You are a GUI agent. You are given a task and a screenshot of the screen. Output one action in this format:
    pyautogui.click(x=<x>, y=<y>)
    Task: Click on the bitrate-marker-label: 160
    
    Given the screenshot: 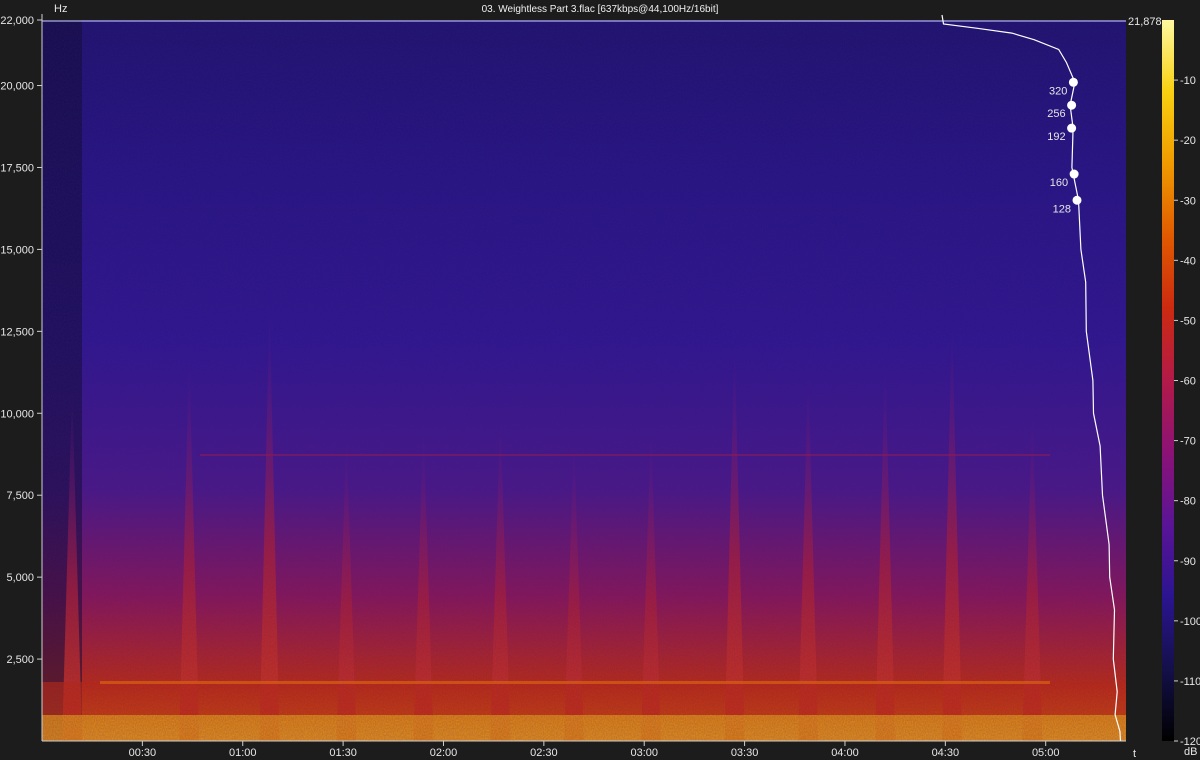 What is the action you would take?
    pyautogui.click(x=1059, y=183)
    